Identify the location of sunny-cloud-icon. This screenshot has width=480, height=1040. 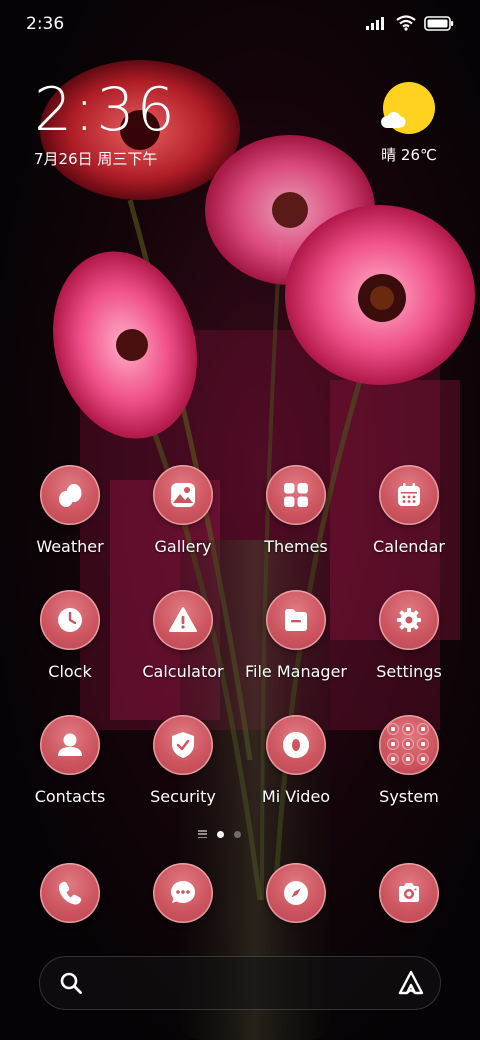
(408, 108).